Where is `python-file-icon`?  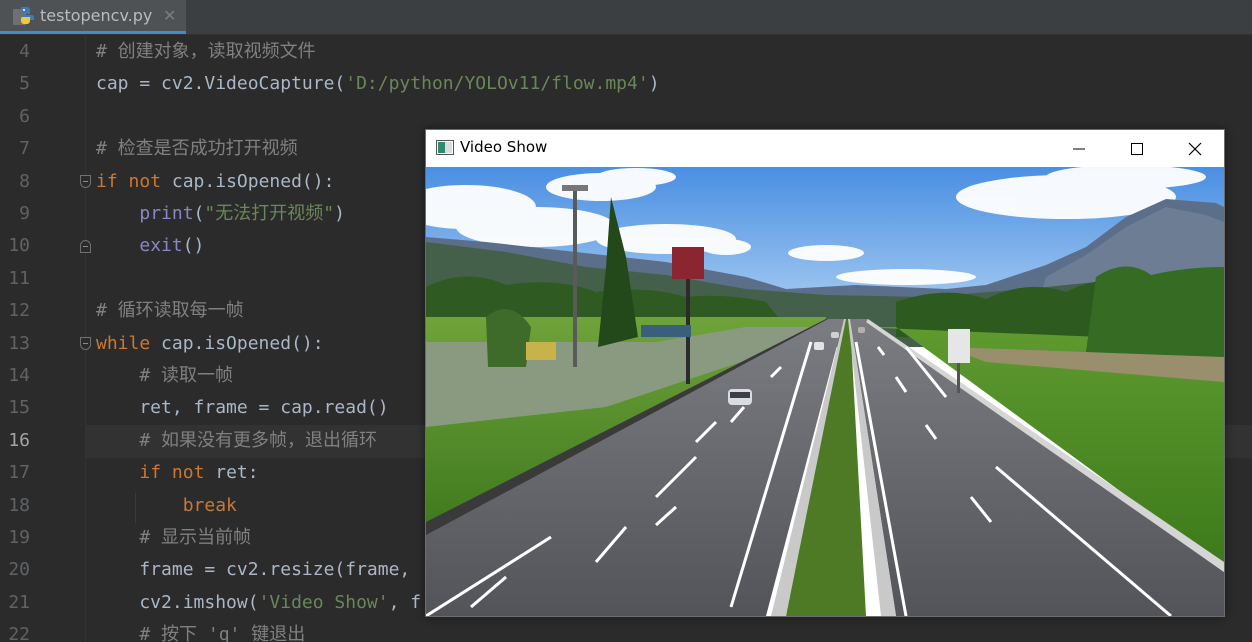 python-file-icon is located at coordinates (23, 16).